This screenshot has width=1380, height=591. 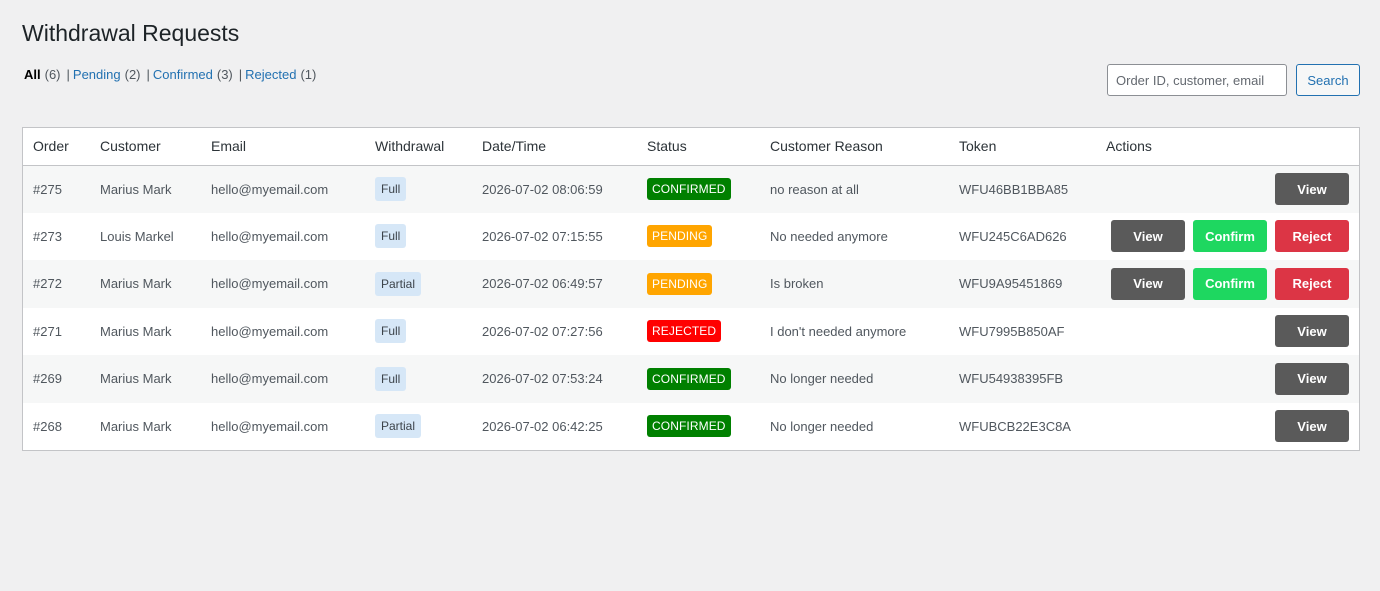 What do you see at coordinates (854, 284) in the screenshot?
I see `reason-cell: Is broken` at bounding box center [854, 284].